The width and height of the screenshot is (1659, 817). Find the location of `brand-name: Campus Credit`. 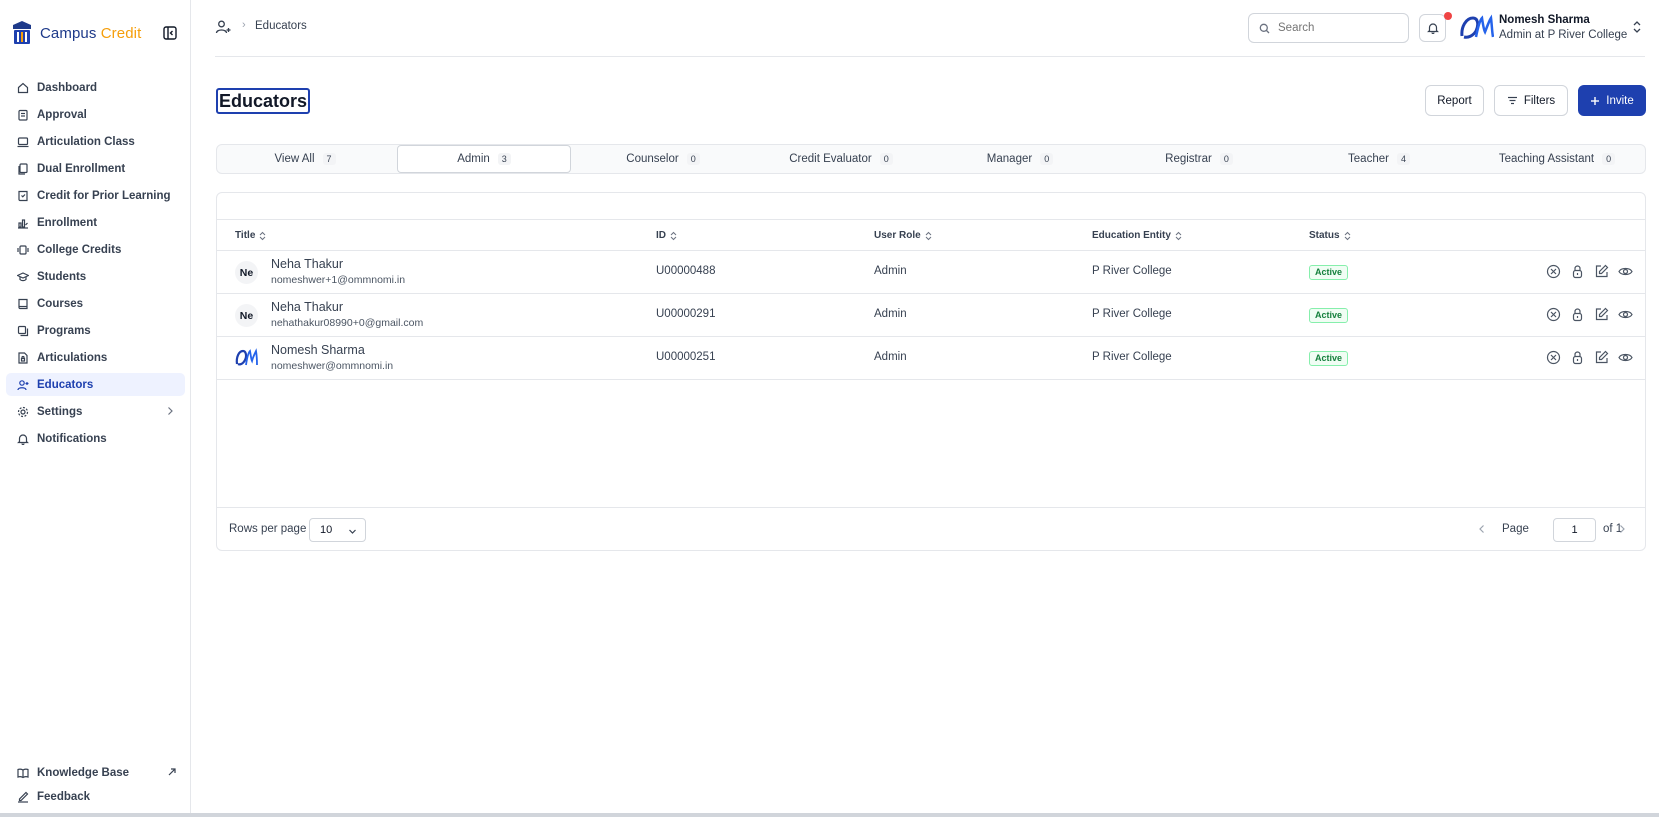

brand-name: Campus Credit is located at coordinates (91, 33).